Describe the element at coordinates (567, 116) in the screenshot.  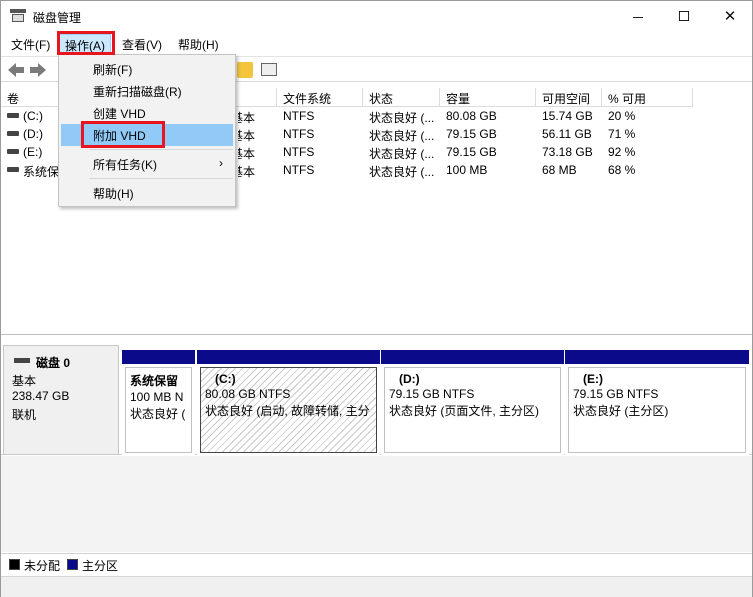
I see `volume-free: 15.74 GB` at that location.